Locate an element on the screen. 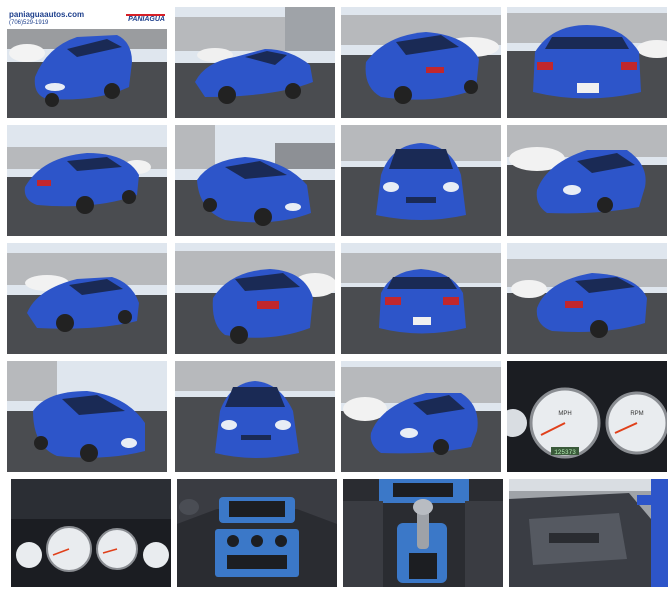 Image resolution: width=668 pixels, height=590 pixels. photo-side-left-far is located at coordinates (87, 298).